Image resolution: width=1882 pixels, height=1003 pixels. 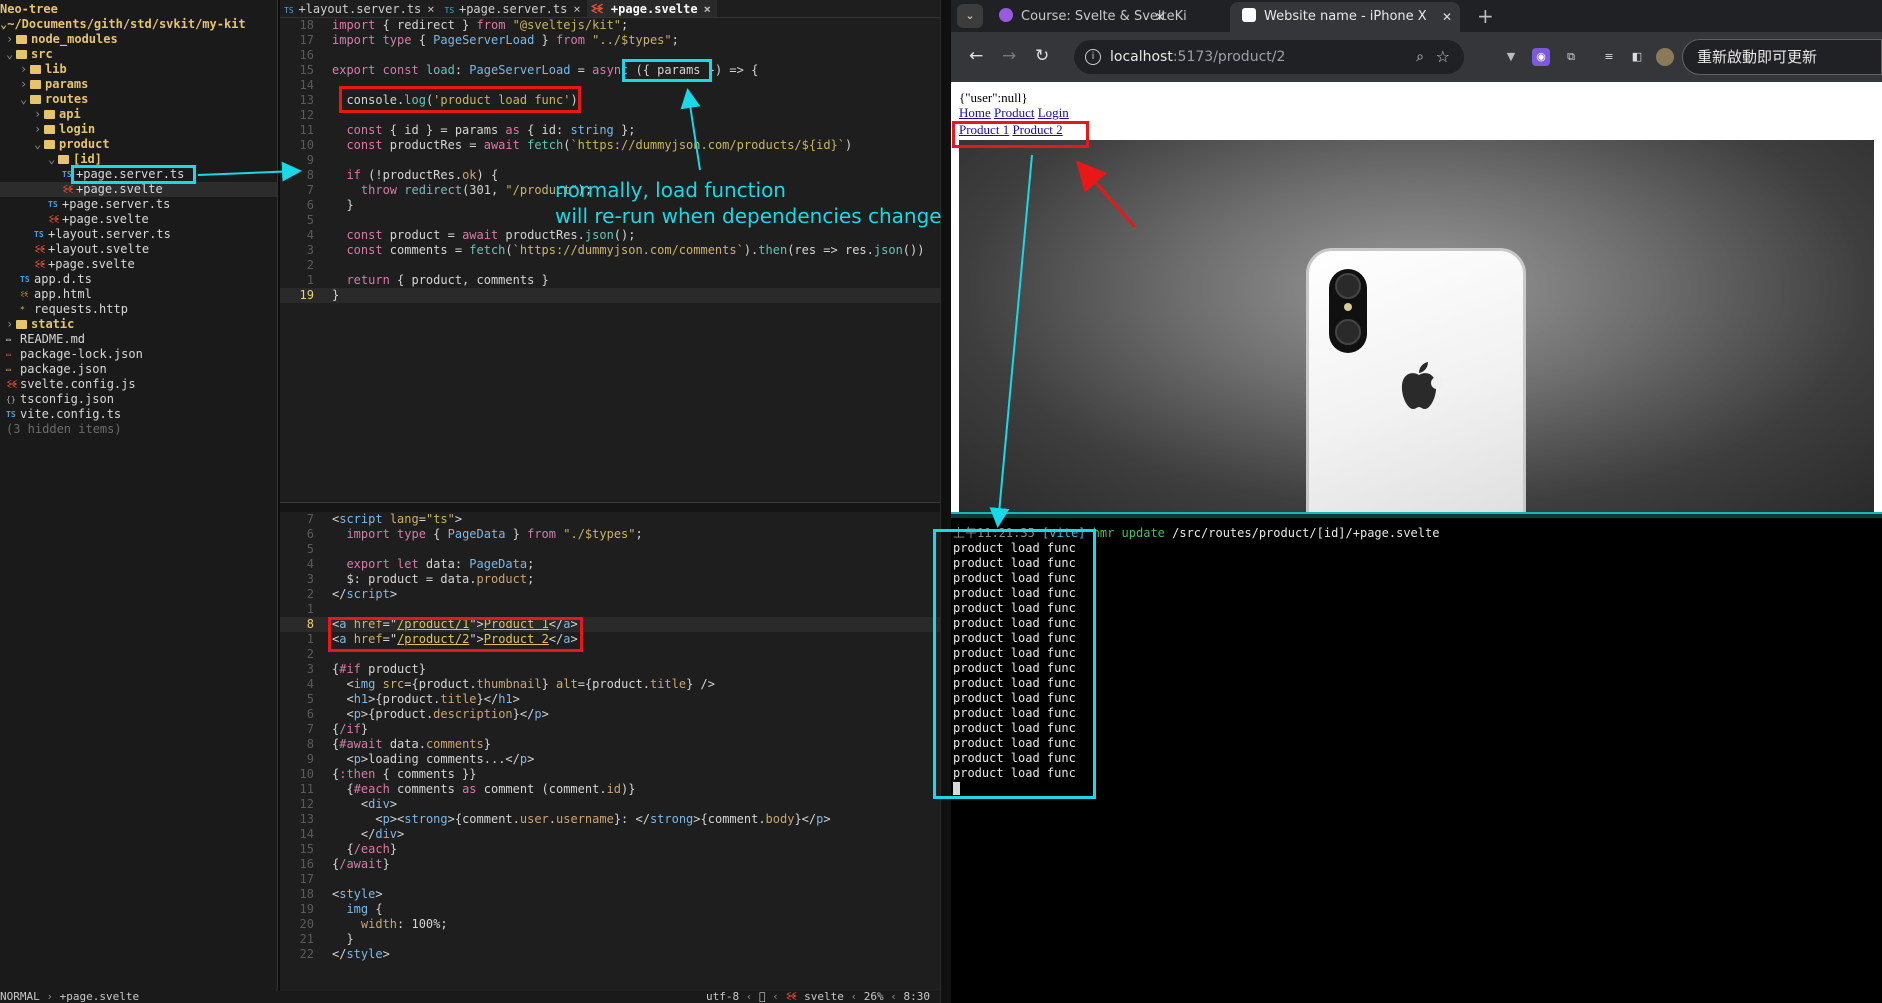 What do you see at coordinates (138, 279) in the screenshot?
I see `tree-file: TS app.d.ts` at bounding box center [138, 279].